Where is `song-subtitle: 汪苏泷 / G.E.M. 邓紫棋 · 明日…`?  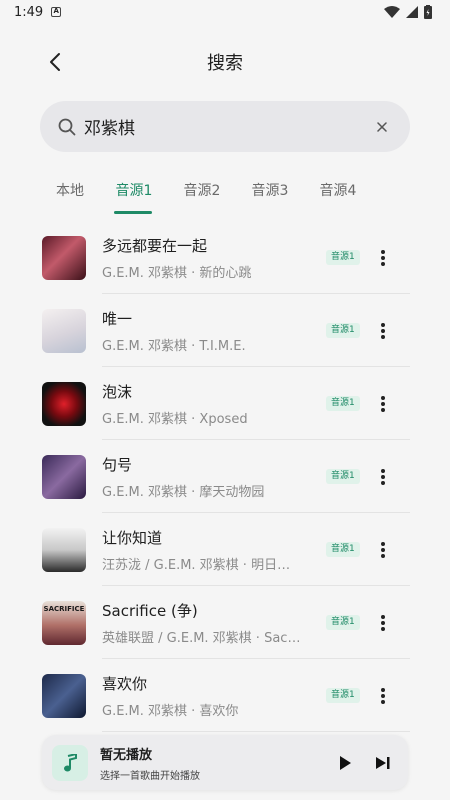 song-subtitle: 汪苏泷 / G.E.M. 邓紫棋 · 明日… is located at coordinates (196, 565).